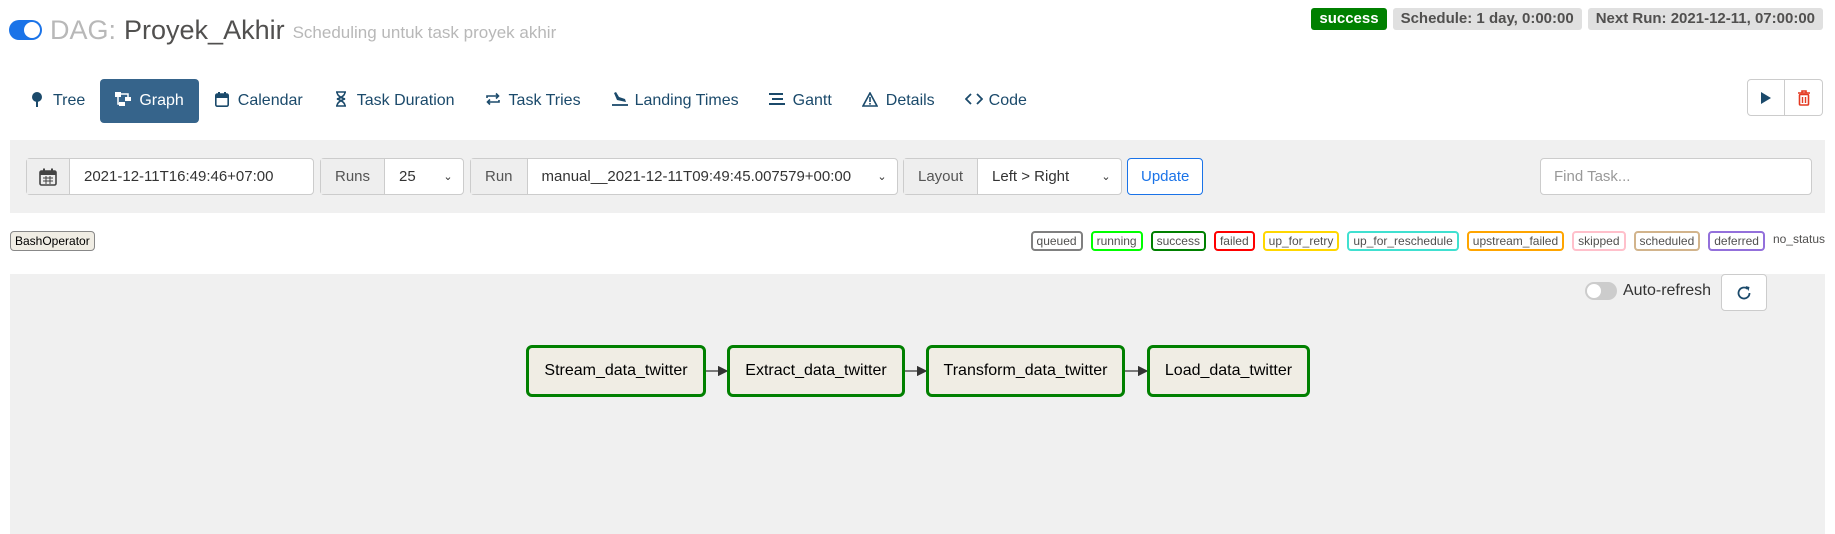 This screenshot has height=534, width=1835. I want to click on calendar-addon, so click(48, 176).